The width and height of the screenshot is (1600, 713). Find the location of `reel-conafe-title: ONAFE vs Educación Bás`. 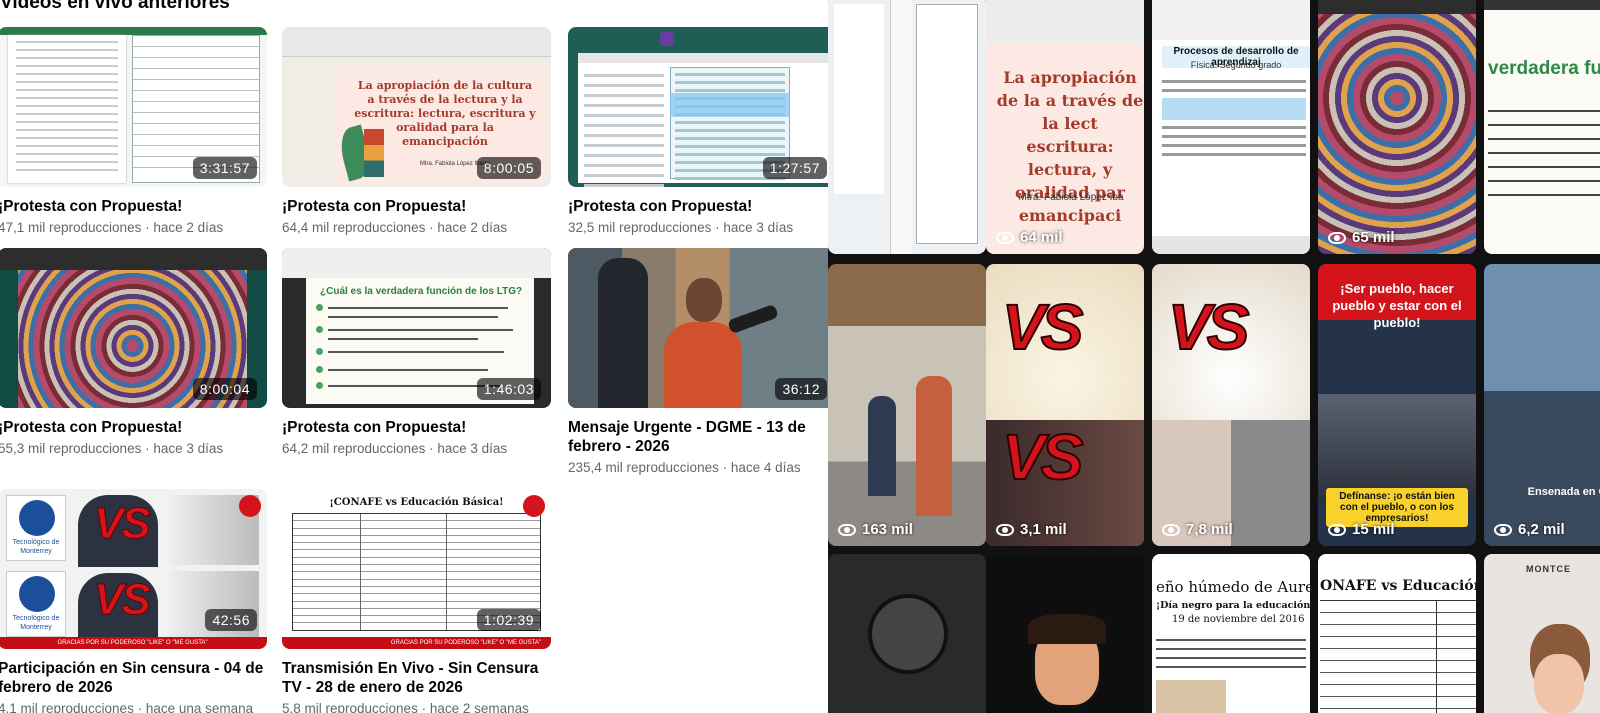

reel-conafe-title: ONAFE vs Educación Bás is located at coordinates (1398, 586).